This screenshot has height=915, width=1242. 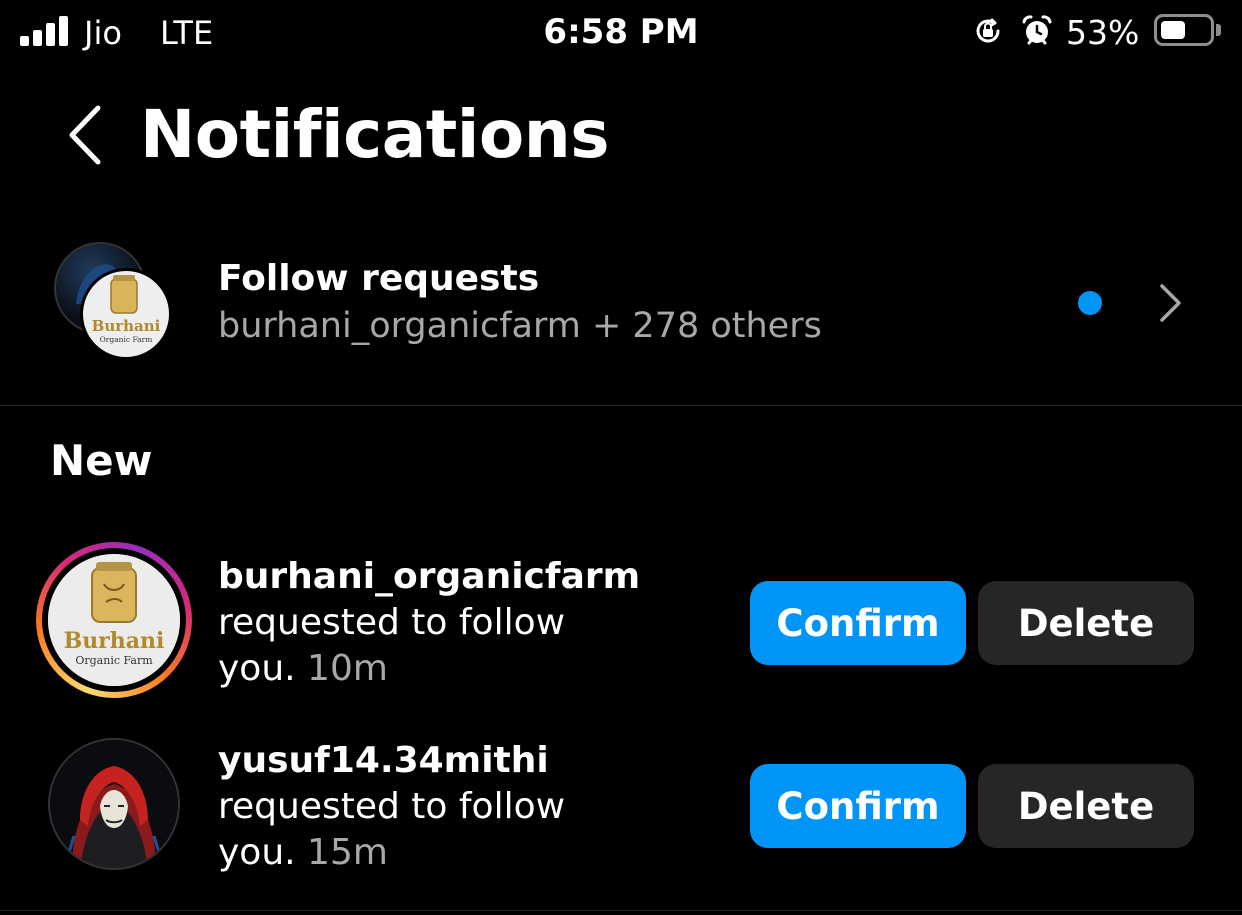 What do you see at coordinates (85, 135) in the screenshot?
I see `chevron-left-icon` at bounding box center [85, 135].